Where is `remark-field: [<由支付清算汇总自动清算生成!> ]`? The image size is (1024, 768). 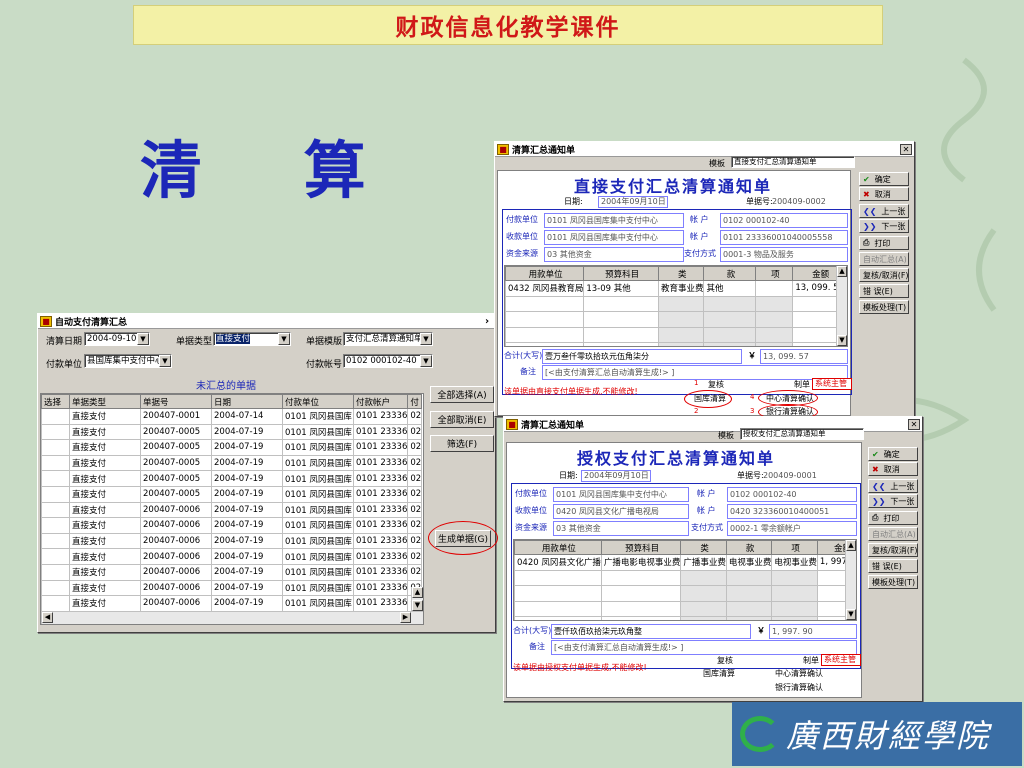
remark-field: [<由支付清算汇总自动清算生成!> ] is located at coordinates (704, 647).